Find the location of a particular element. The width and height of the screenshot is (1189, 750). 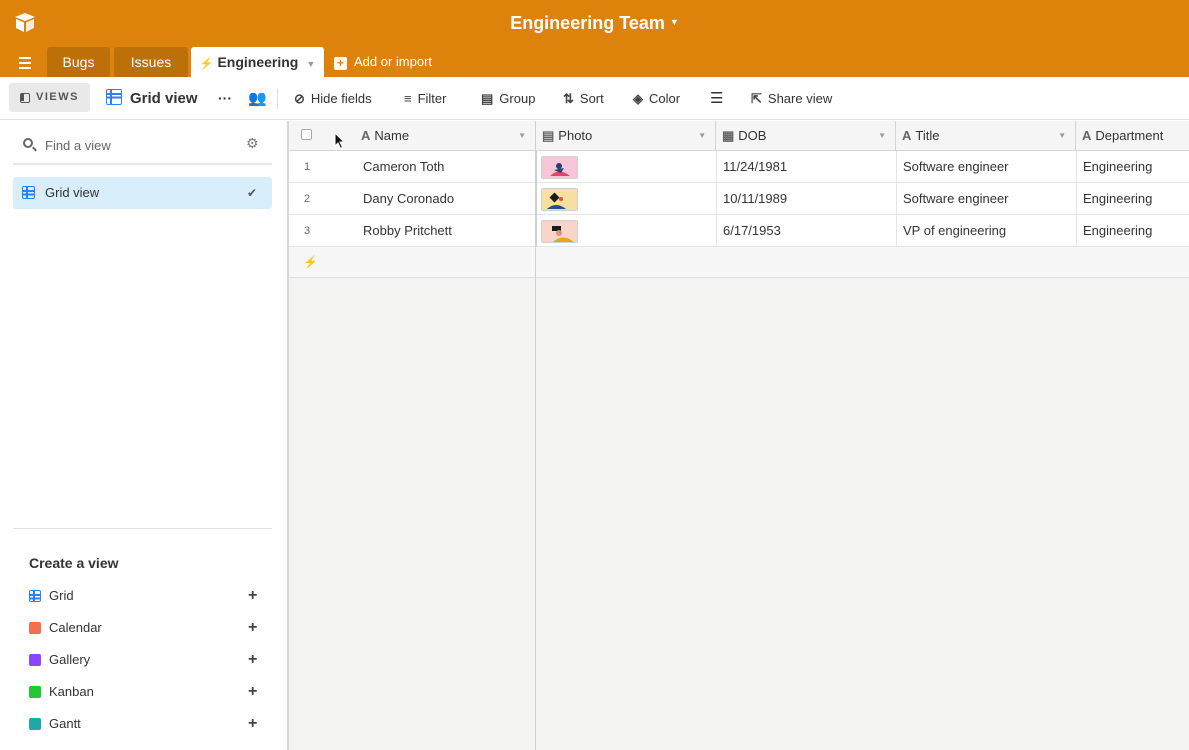

share-view-button: ⇱ Share view is located at coordinates (791, 98).